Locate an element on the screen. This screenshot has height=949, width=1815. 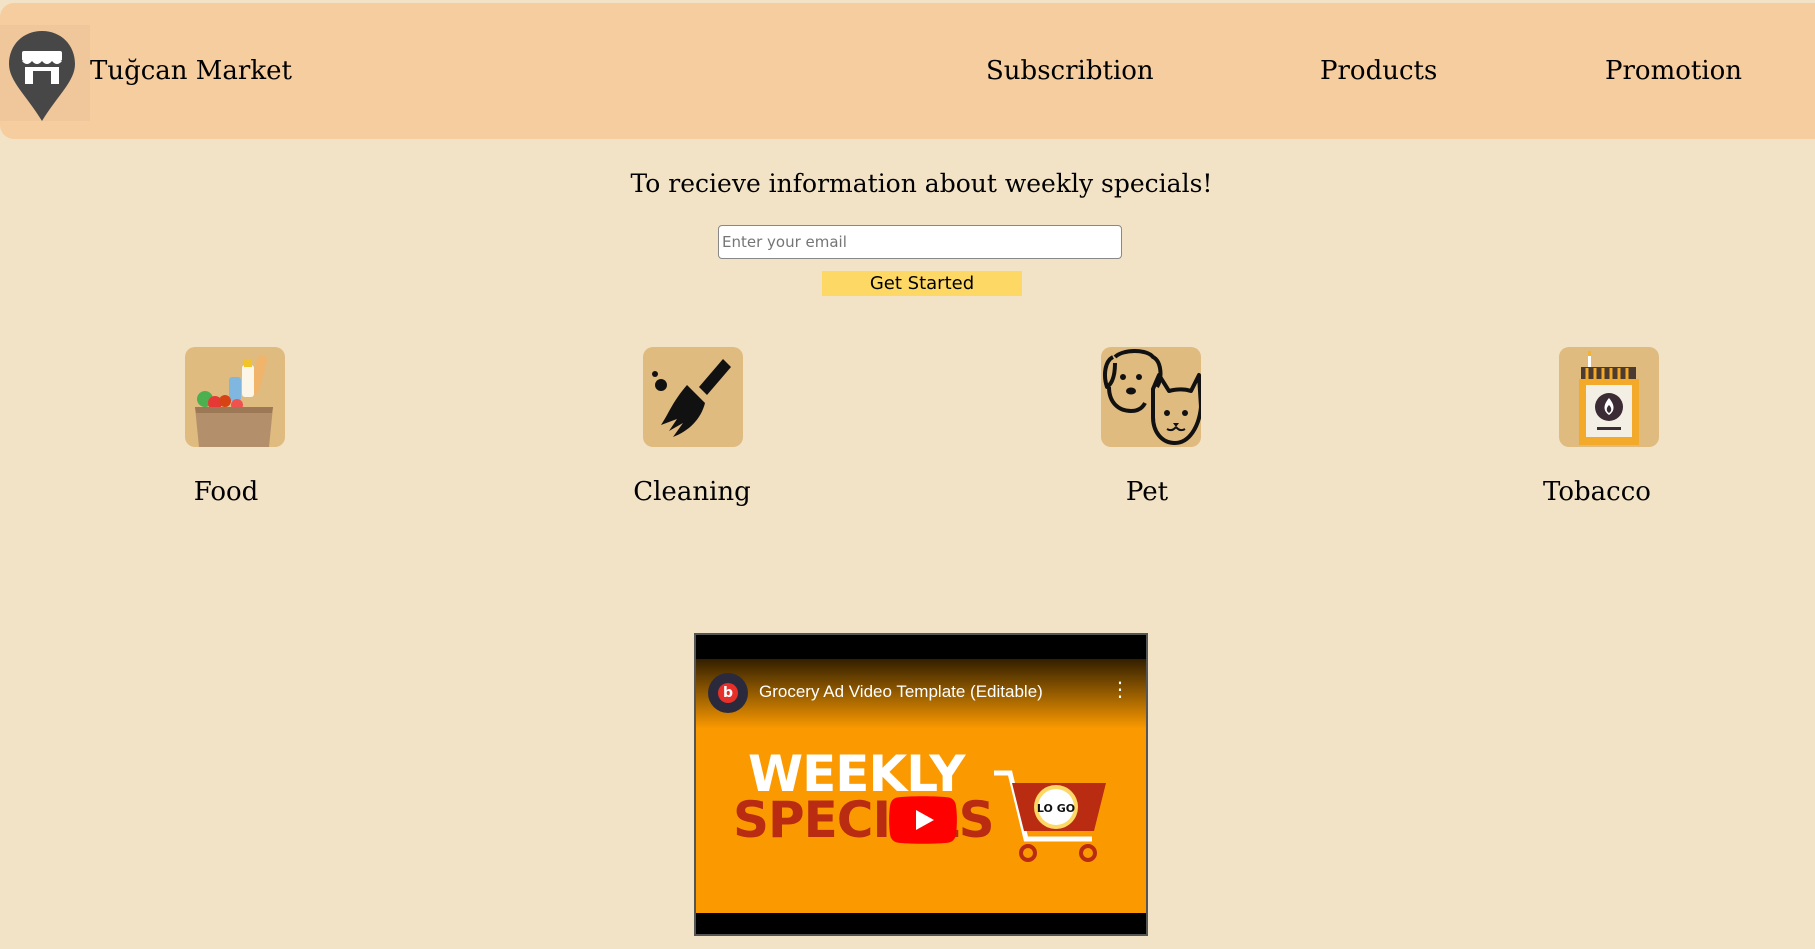
thumbnail-logo-text: LO GO is located at coordinates (1056, 808).